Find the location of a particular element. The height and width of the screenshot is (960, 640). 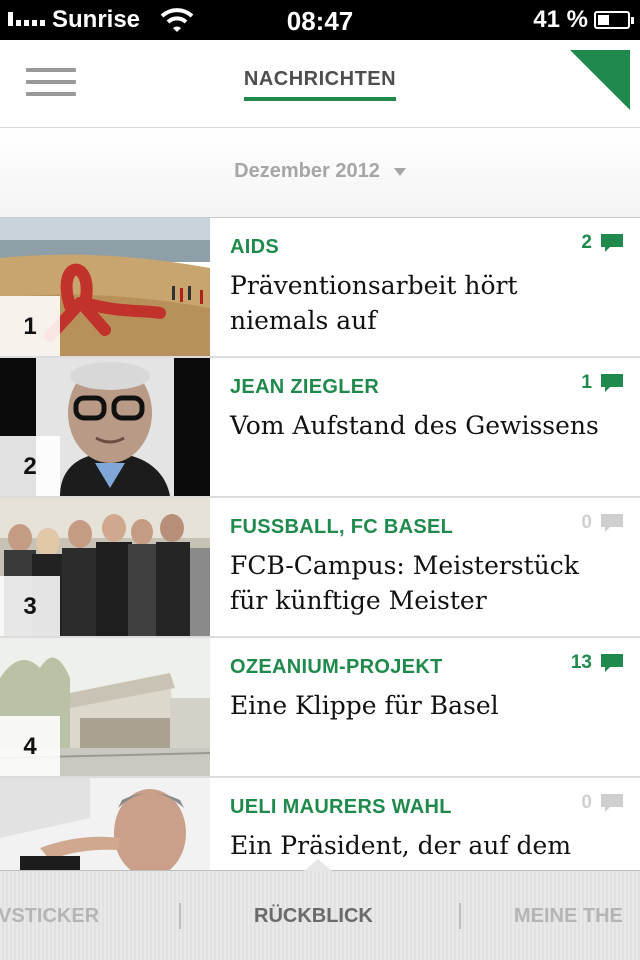

section-title: NACHRICHTEN is located at coordinates (320, 84).